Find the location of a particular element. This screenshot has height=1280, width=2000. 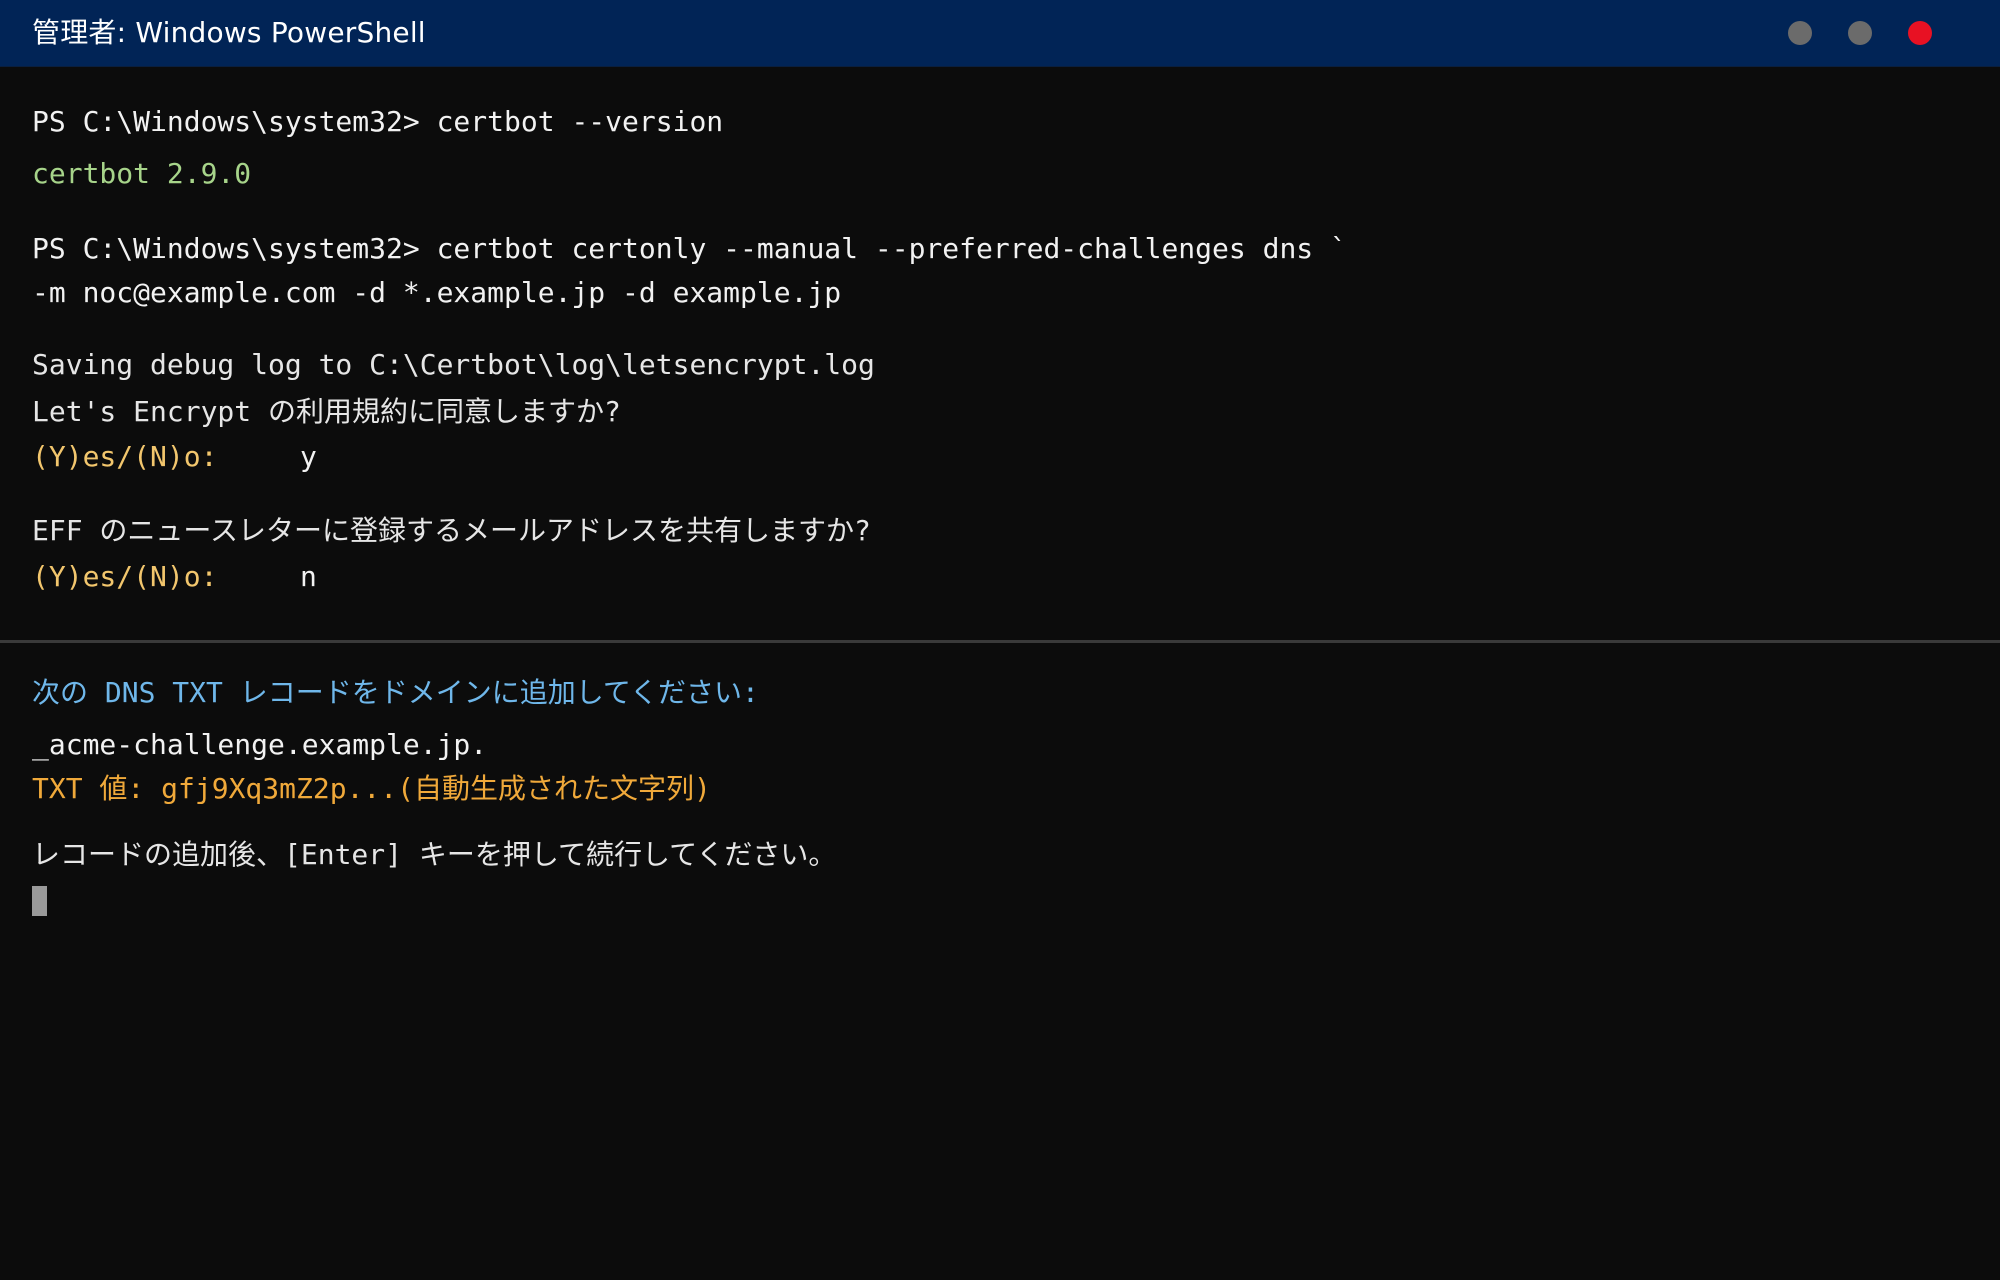

dns-record-name: _acme-challenge.example.jp. is located at coordinates (260, 744).